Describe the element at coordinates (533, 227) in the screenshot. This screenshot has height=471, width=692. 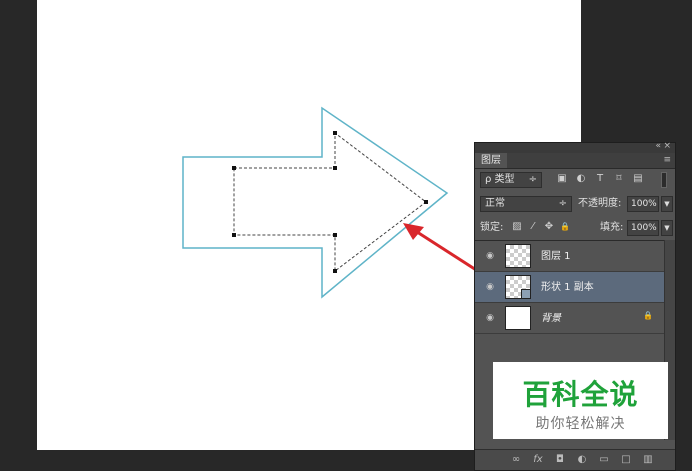
I see `lock-image-pixels-icon: ⁄` at that location.